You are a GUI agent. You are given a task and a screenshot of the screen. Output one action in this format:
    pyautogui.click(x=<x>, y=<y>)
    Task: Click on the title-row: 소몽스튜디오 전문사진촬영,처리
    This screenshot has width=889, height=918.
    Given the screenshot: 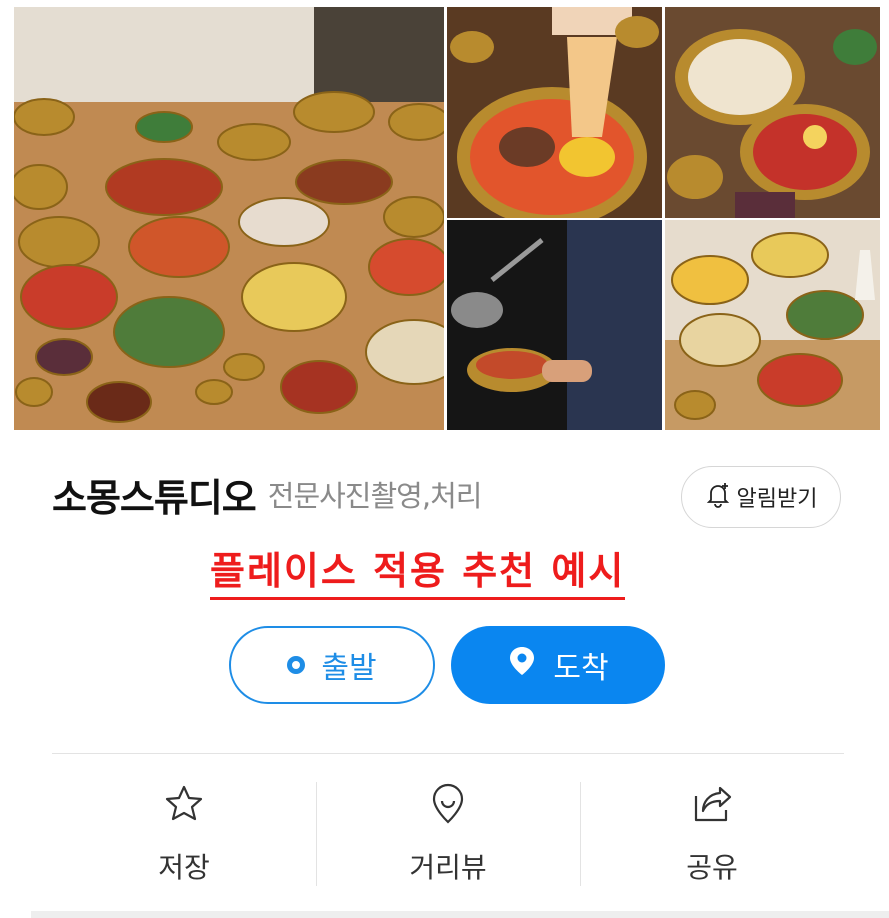 What is the action you would take?
    pyautogui.click(x=267, y=494)
    